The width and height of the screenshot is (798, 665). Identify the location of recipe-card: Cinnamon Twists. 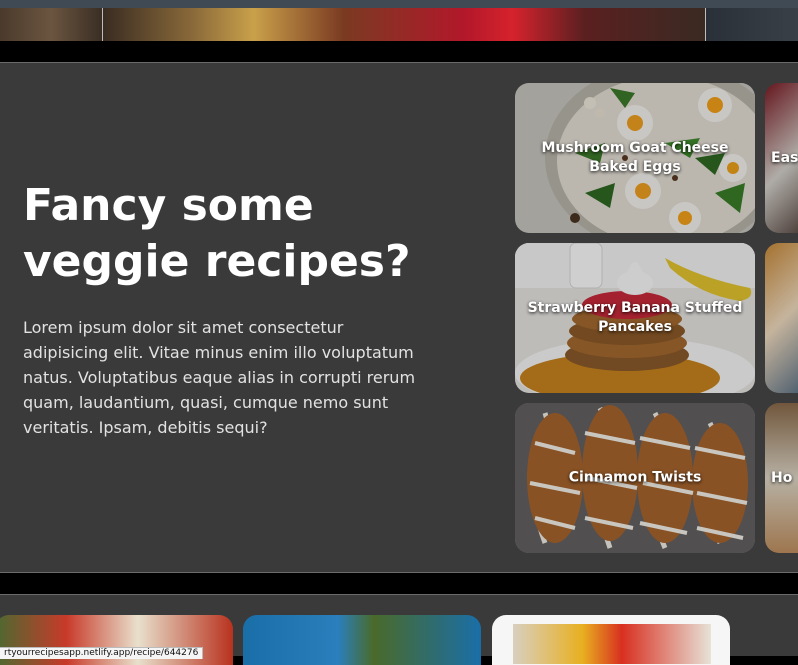
(635, 478).